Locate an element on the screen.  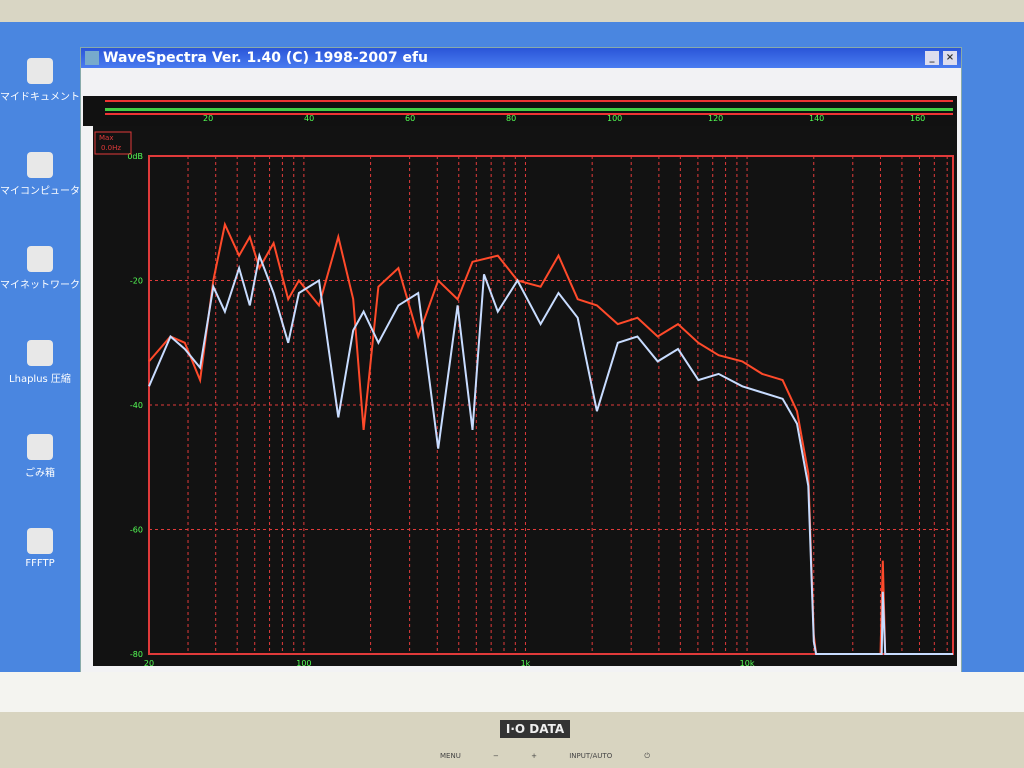
desktop-icon: マイドキュメント is located at coordinates (40, 102).